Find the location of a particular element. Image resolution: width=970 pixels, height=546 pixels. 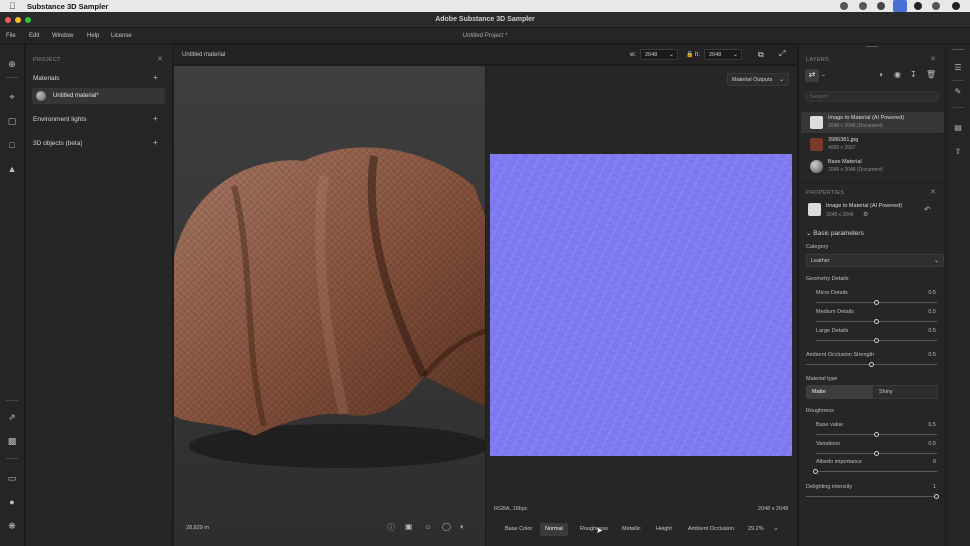

node-name: Image to Material (AI Powered) is located at coordinates (864, 206).